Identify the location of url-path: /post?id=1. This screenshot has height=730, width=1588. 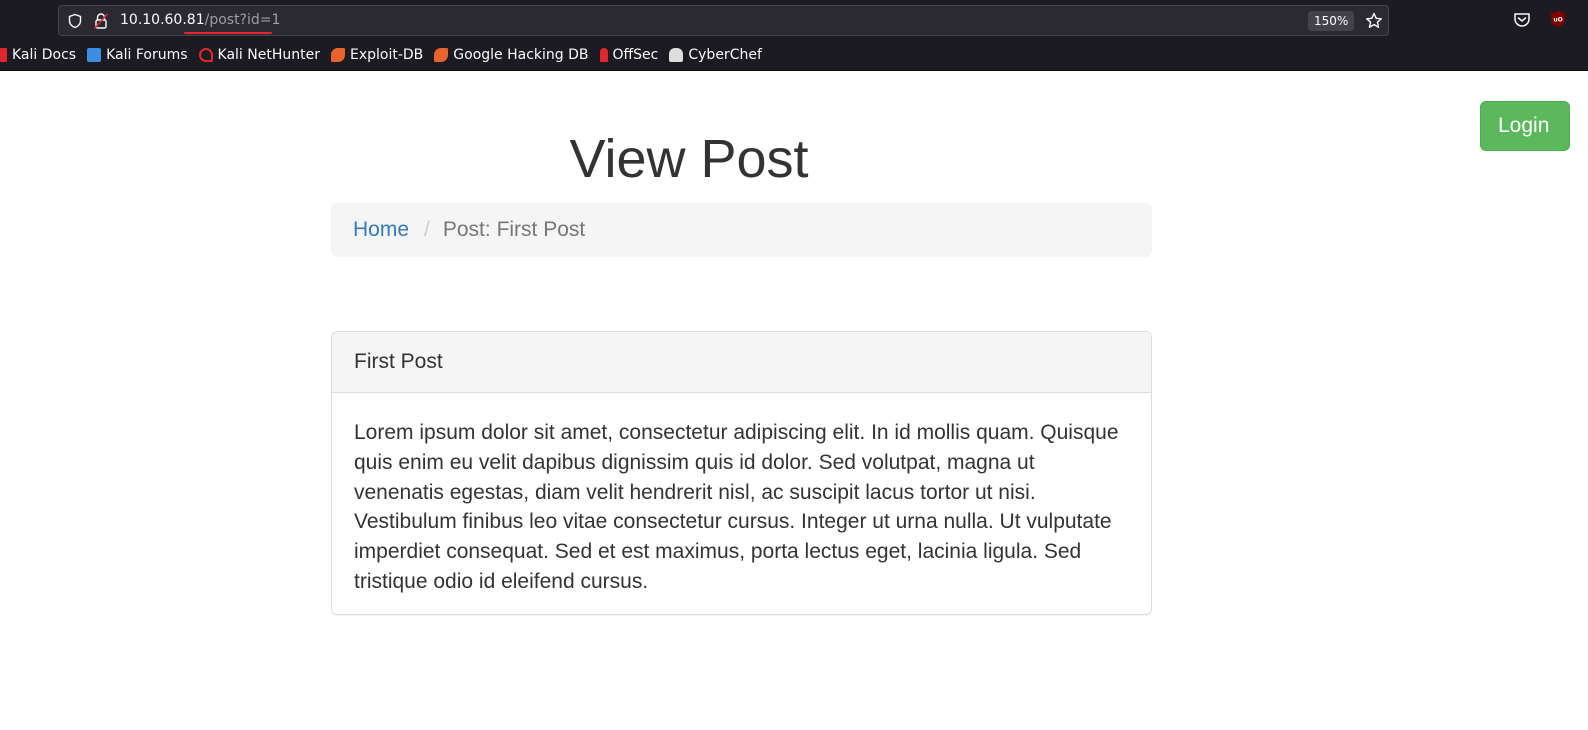
(242, 20).